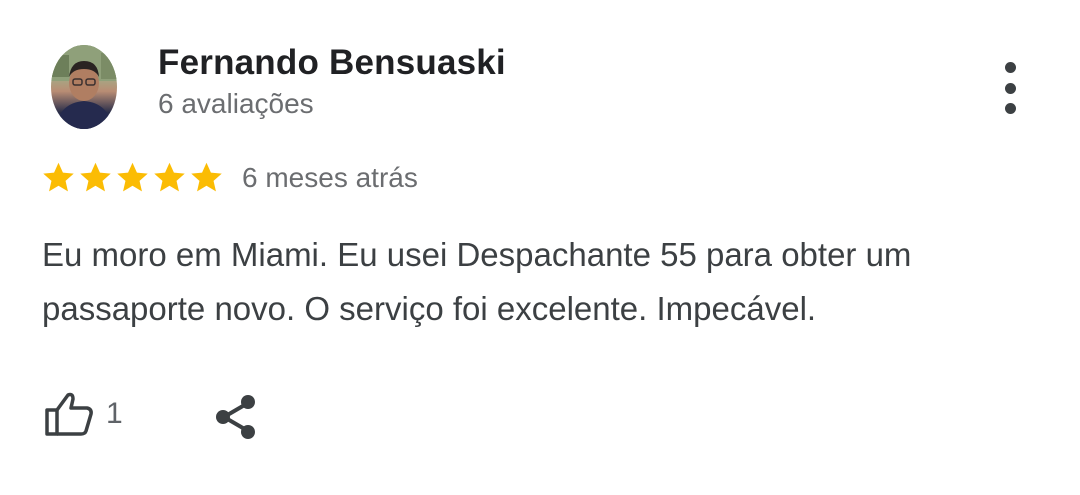  Describe the element at coordinates (114, 413) in the screenshot. I see `like-count: 1` at that location.